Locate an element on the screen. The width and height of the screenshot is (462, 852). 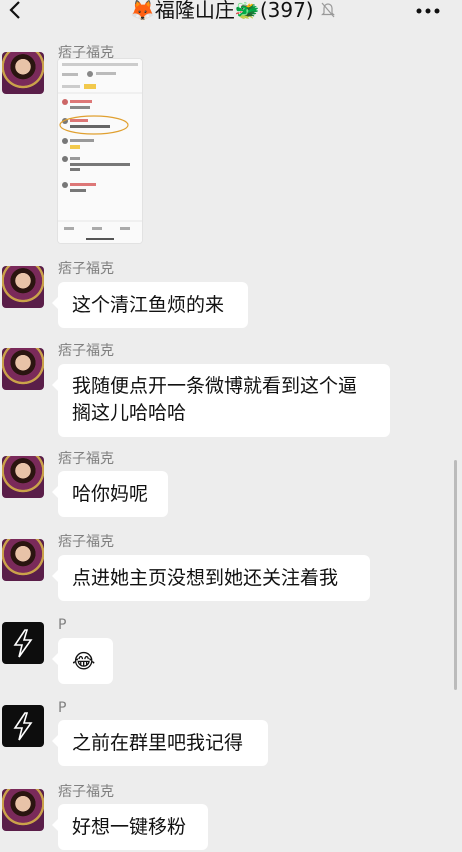
dragon-emoji: 🐲 is located at coordinates (247, 11).